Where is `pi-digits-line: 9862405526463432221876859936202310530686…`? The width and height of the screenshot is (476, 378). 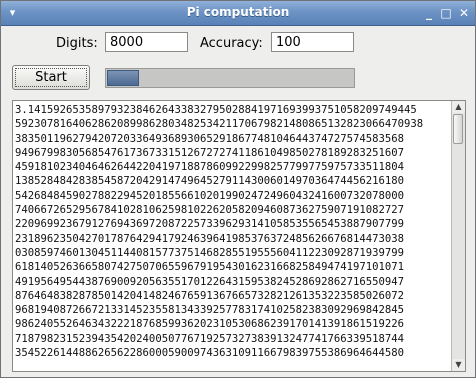 pi-digits-line: 9862405526463432221876859936202310530686… is located at coordinates (210, 324).